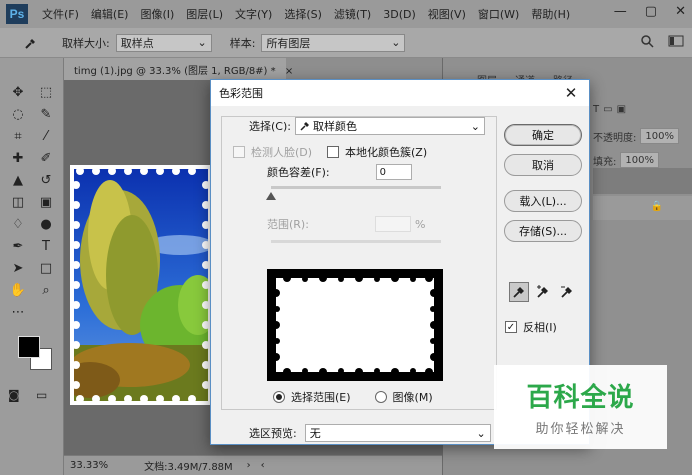 The height and width of the screenshot is (475, 692). What do you see at coordinates (400, 93) in the screenshot?
I see `dialog-titlebar: 色彩范围 ✕` at bounding box center [400, 93].